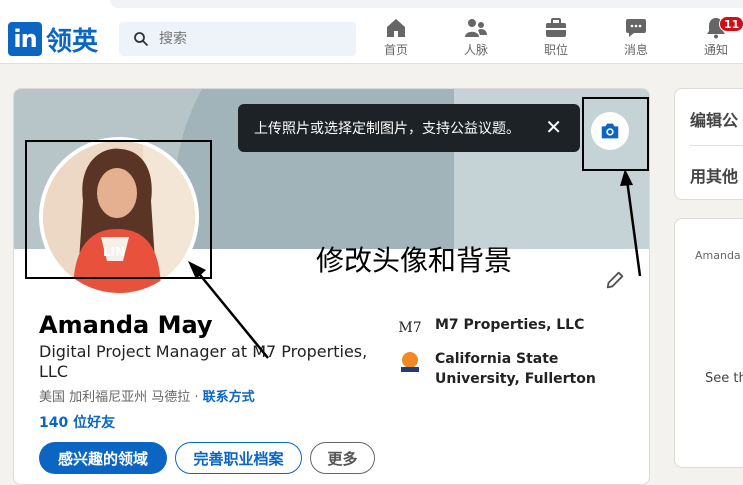  What do you see at coordinates (118, 209) in the screenshot?
I see `annotation-box-avatar` at bounding box center [118, 209].